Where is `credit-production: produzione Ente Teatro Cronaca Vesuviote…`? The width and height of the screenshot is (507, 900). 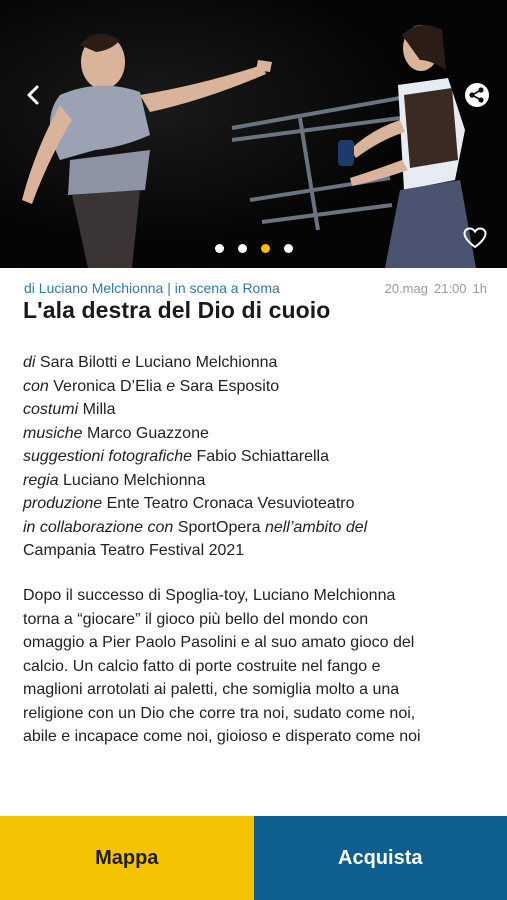 credit-production: produzione Ente Teatro Cronaca Vesuviote… is located at coordinates (258, 504).